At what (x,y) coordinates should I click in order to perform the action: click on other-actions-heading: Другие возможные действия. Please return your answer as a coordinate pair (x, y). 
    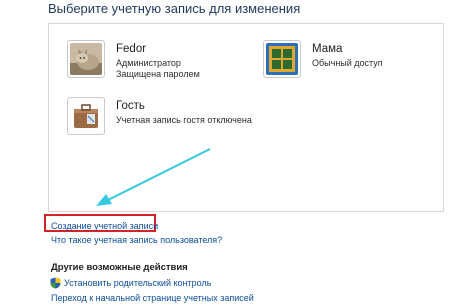
    Looking at the image, I should click on (119, 267).